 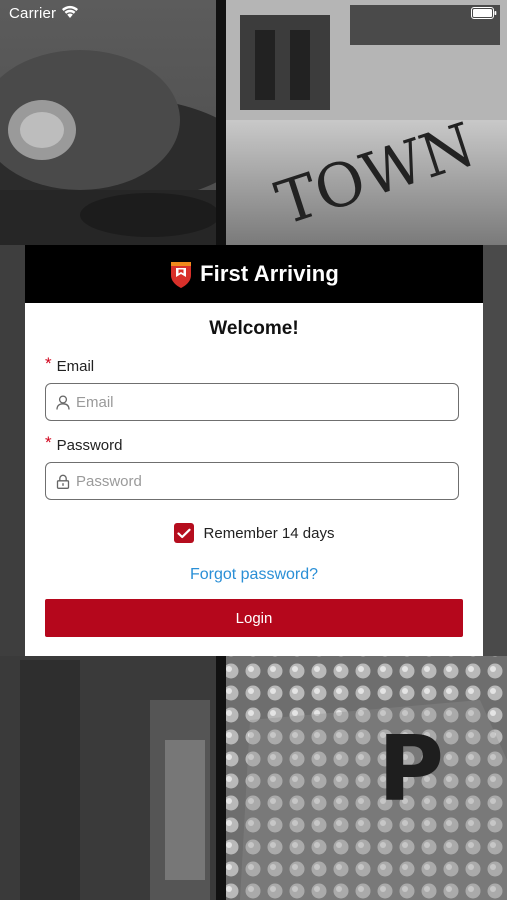 I want to click on svg-text: P, so click(x=411, y=769).